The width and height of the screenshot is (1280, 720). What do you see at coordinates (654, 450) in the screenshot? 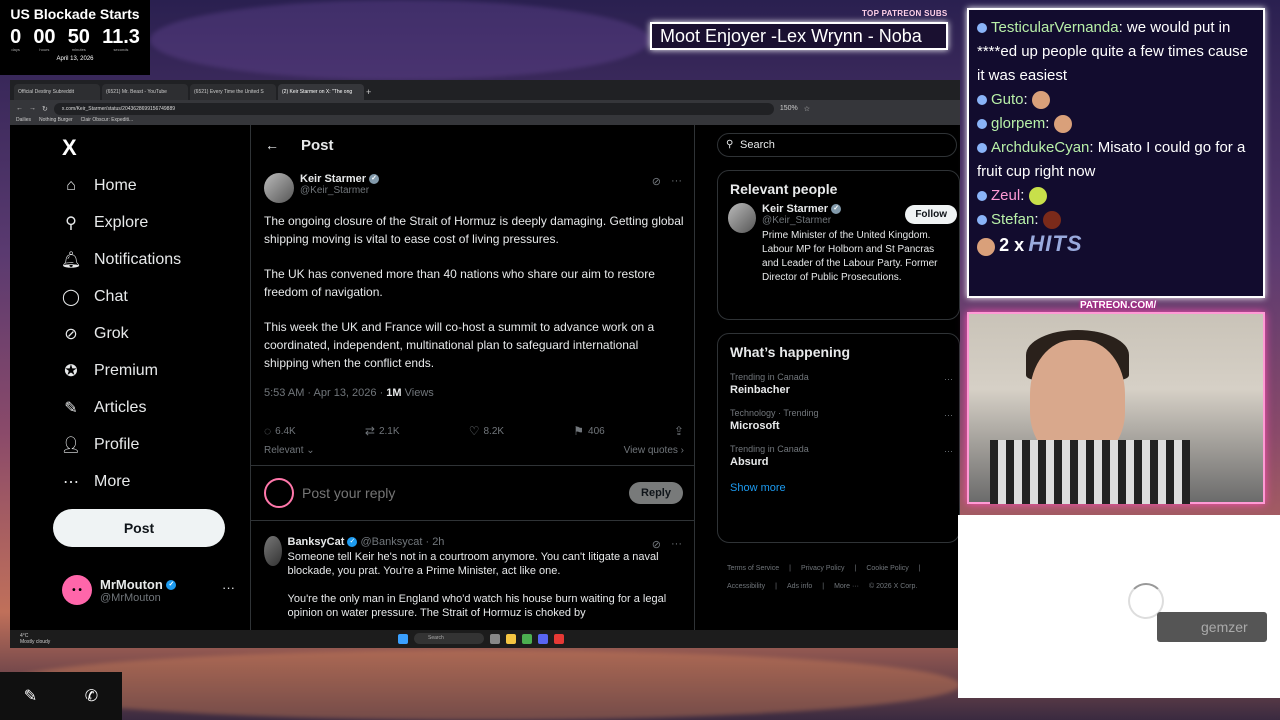
I see `view-quotes-link: View quotes ›` at bounding box center [654, 450].